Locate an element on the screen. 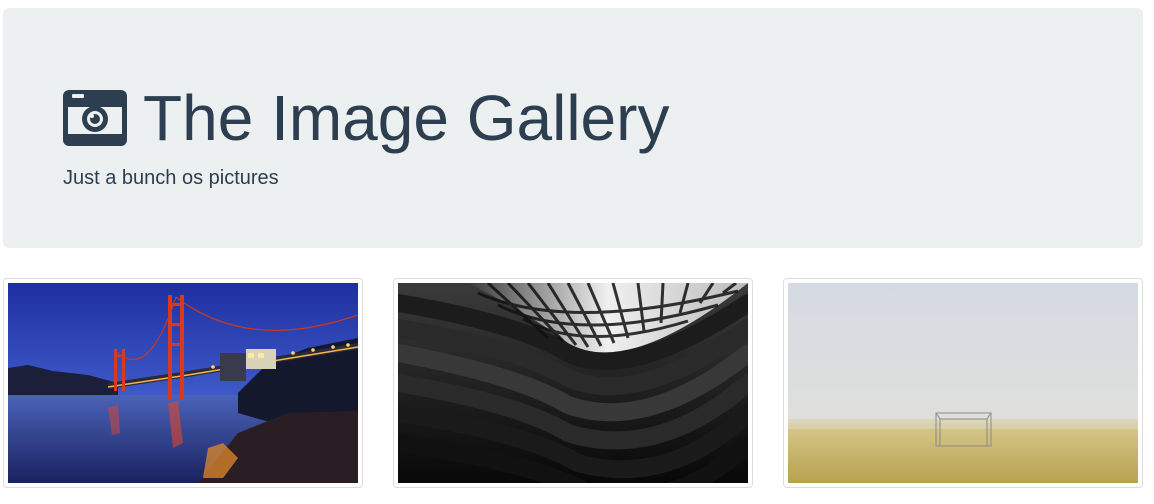 The height and width of the screenshot is (504, 1154). foggy-field-image is located at coordinates (963, 383).